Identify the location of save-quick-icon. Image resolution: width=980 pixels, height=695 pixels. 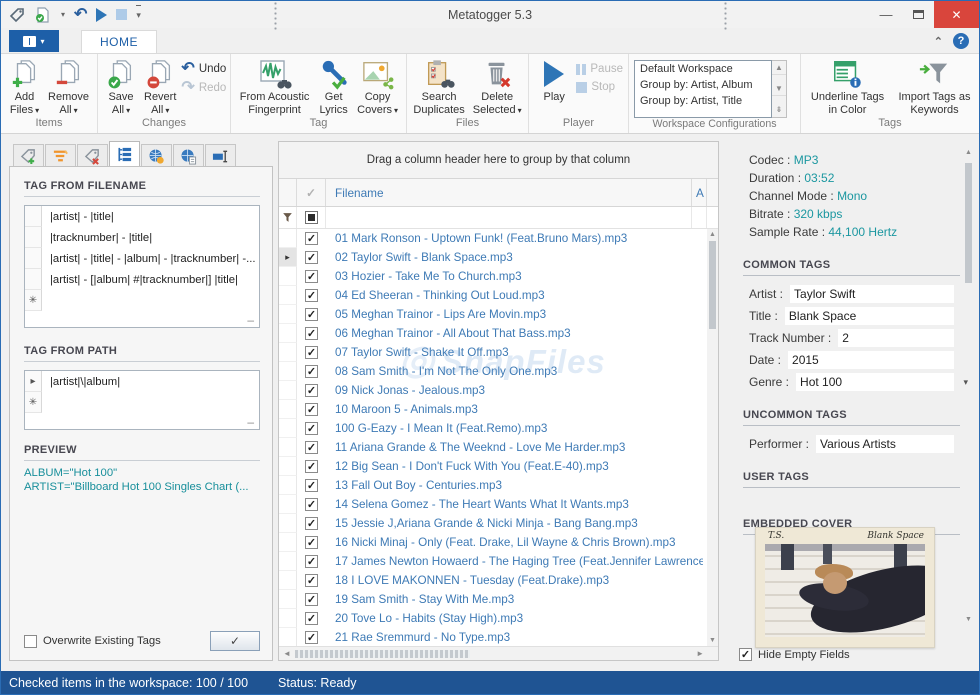
(43, 15).